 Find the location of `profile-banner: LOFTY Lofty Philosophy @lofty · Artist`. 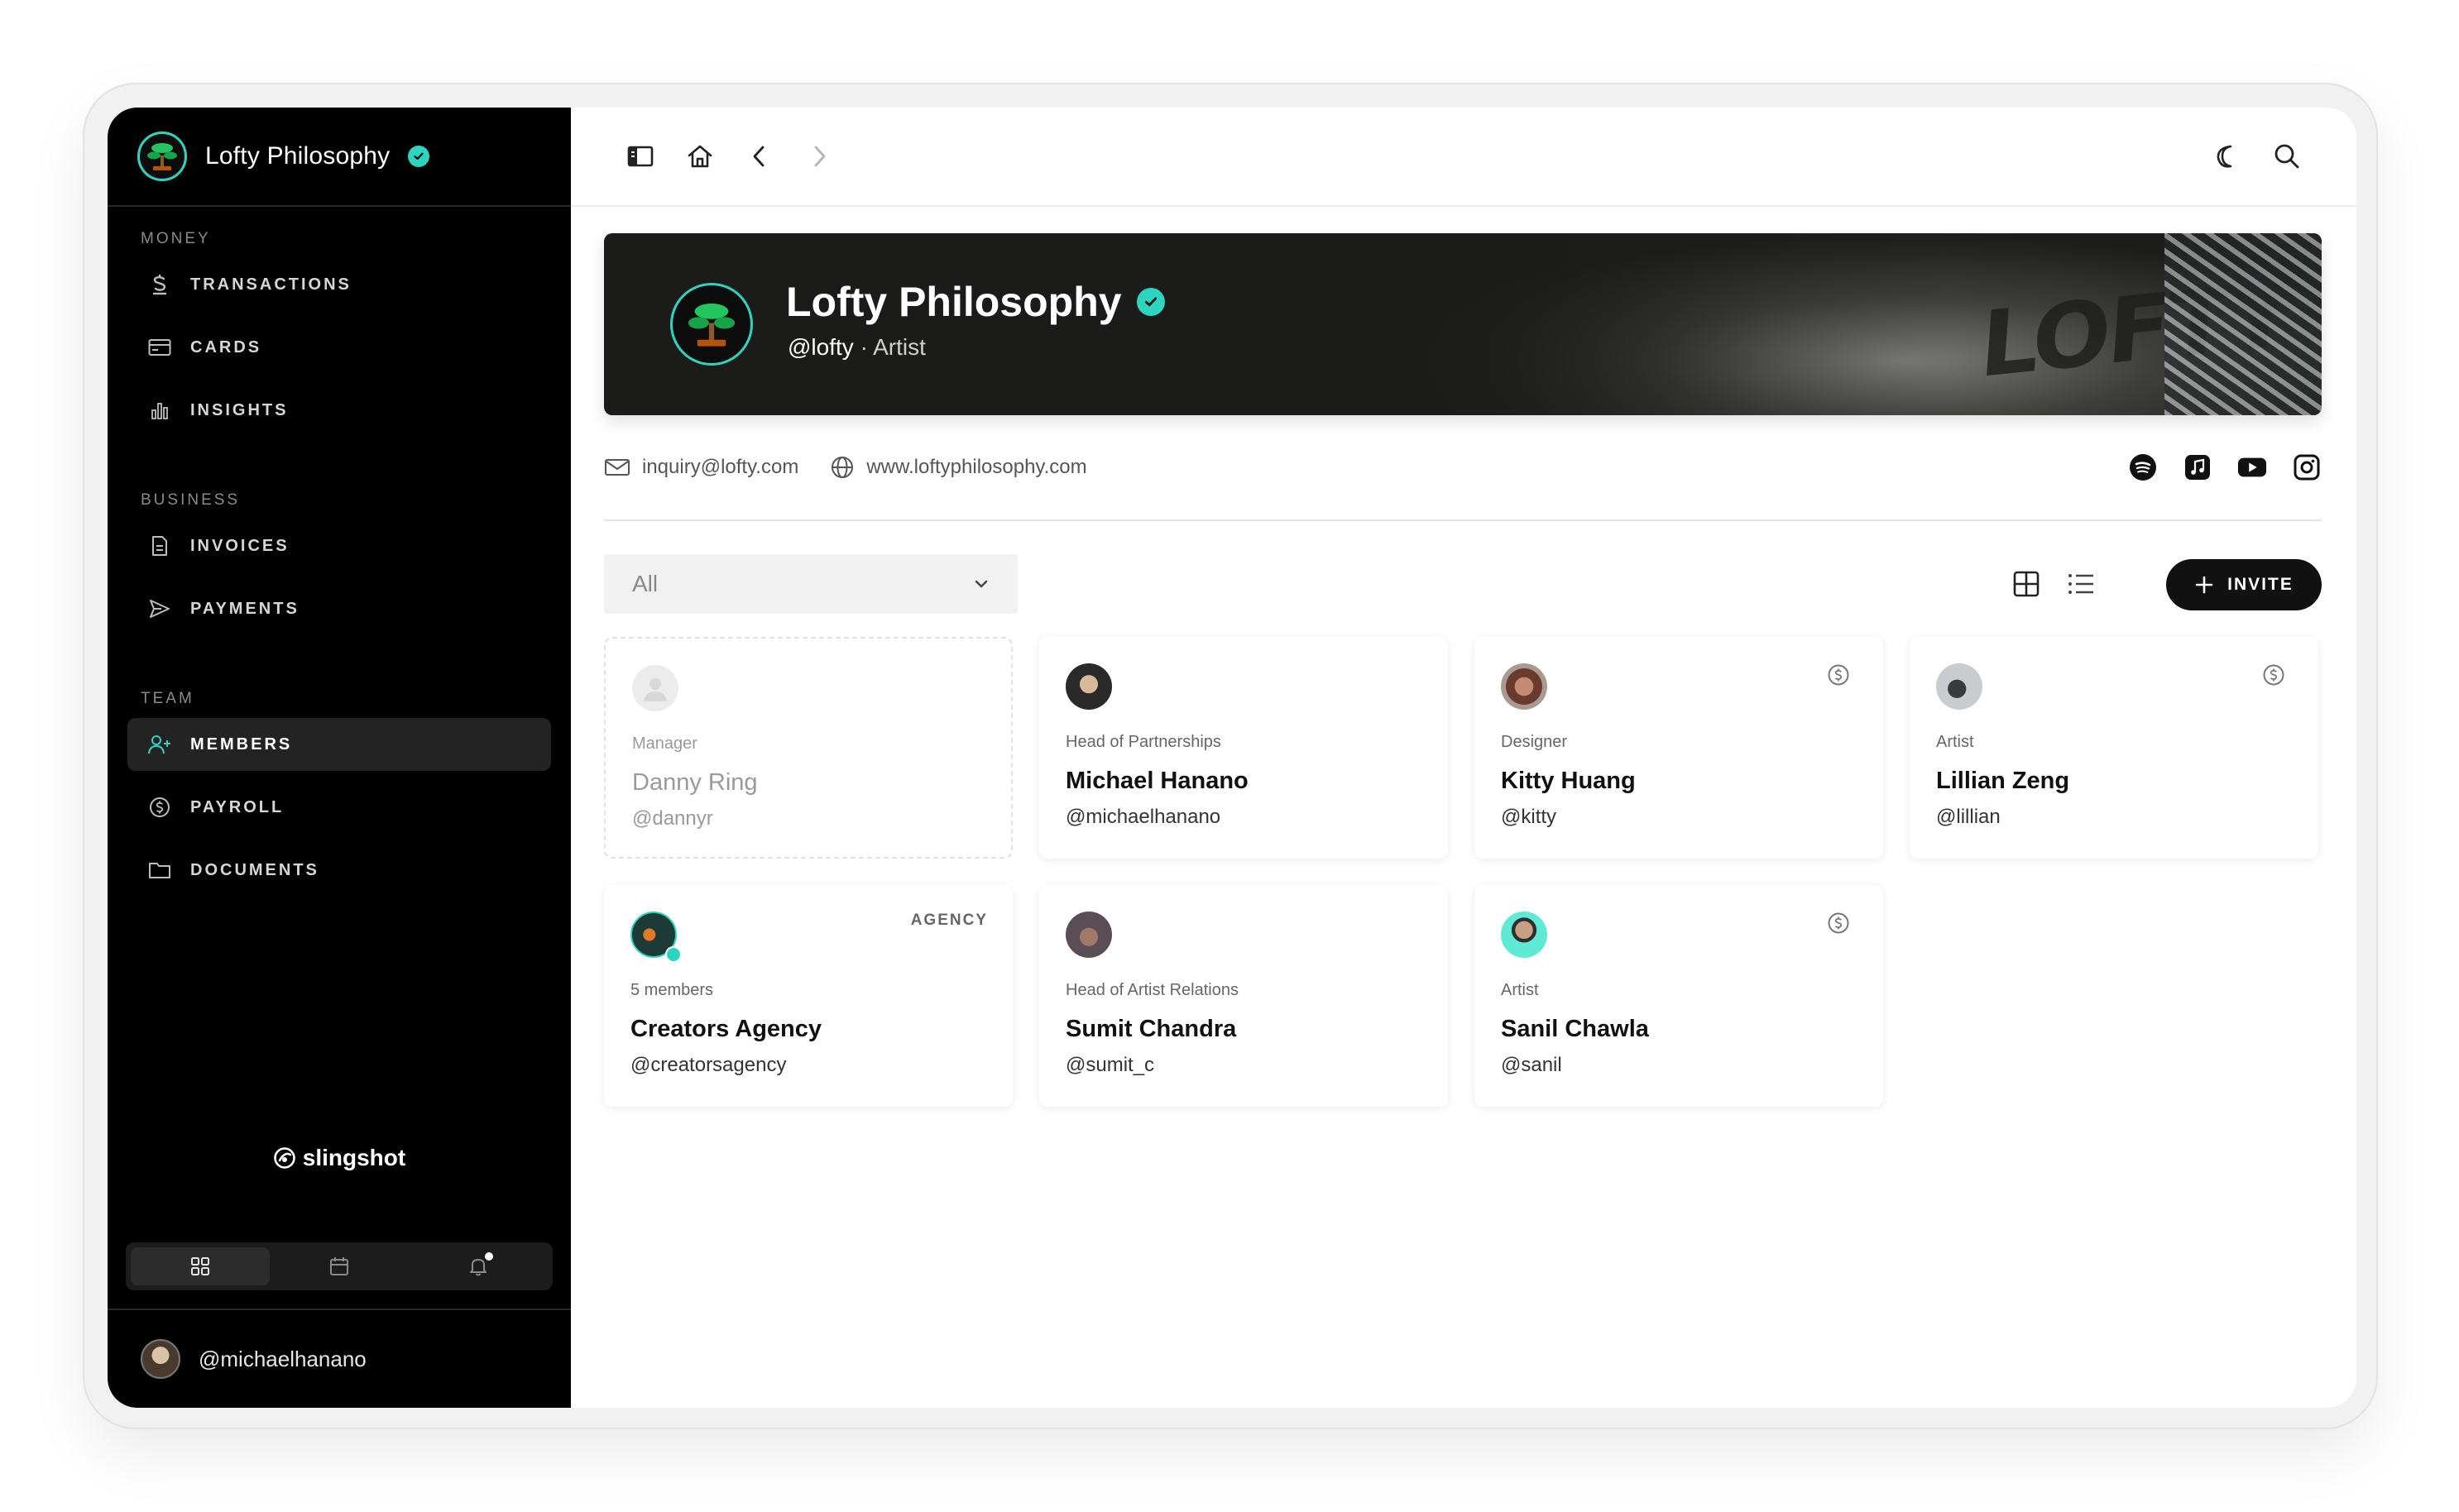

profile-banner: LOFTY Lofty Philosophy @lofty · Artist is located at coordinates (1463, 324).